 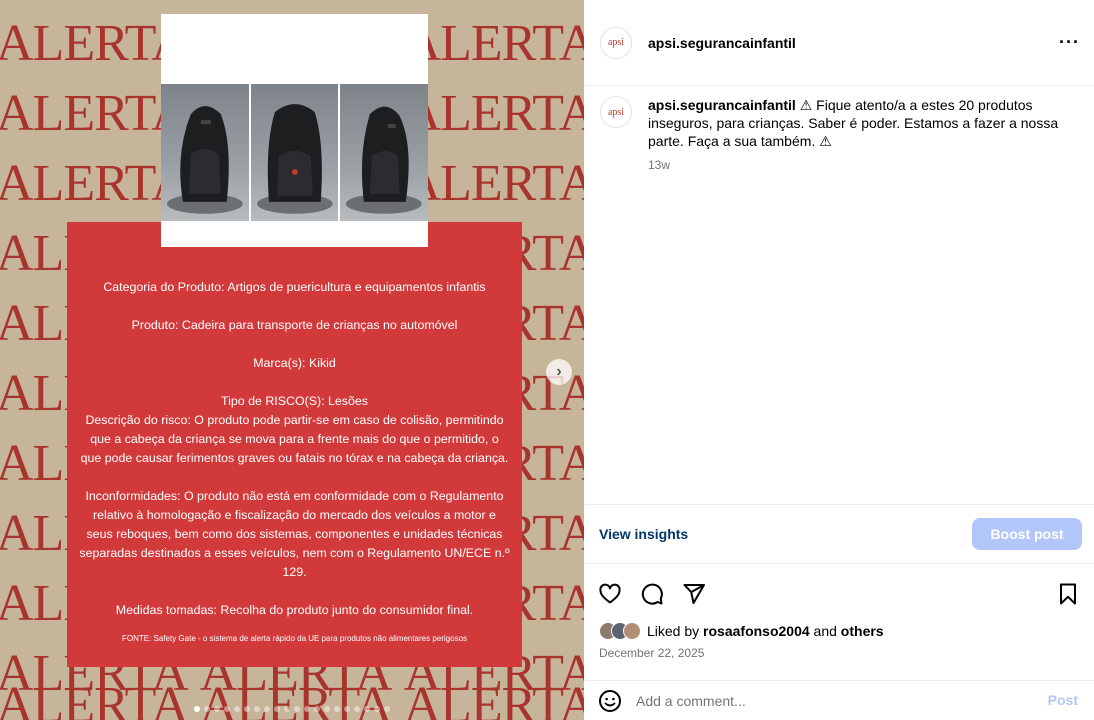 I want to click on comment-bar: Post, so click(x=839, y=700).